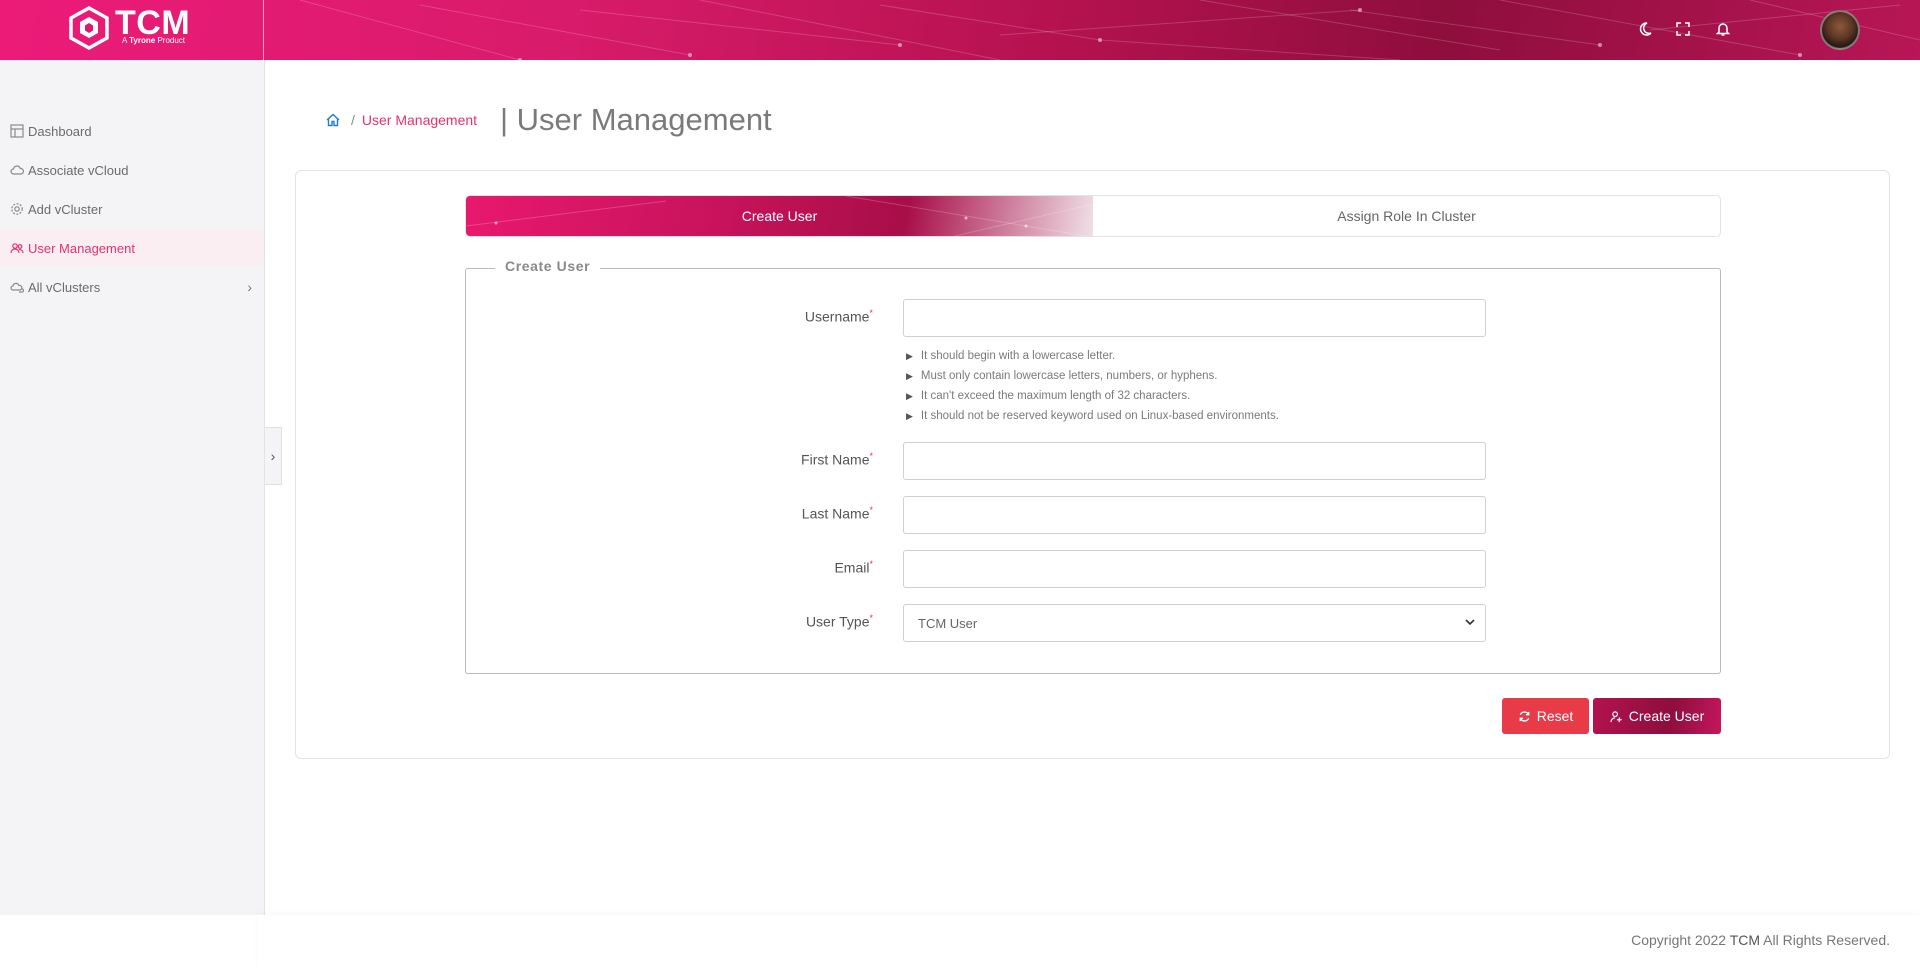 The height and width of the screenshot is (969, 1920). What do you see at coordinates (132, 209) in the screenshot?
I see `sidebar-item-add-vcluster: Add vCluster` at bounding box center [132, 209].